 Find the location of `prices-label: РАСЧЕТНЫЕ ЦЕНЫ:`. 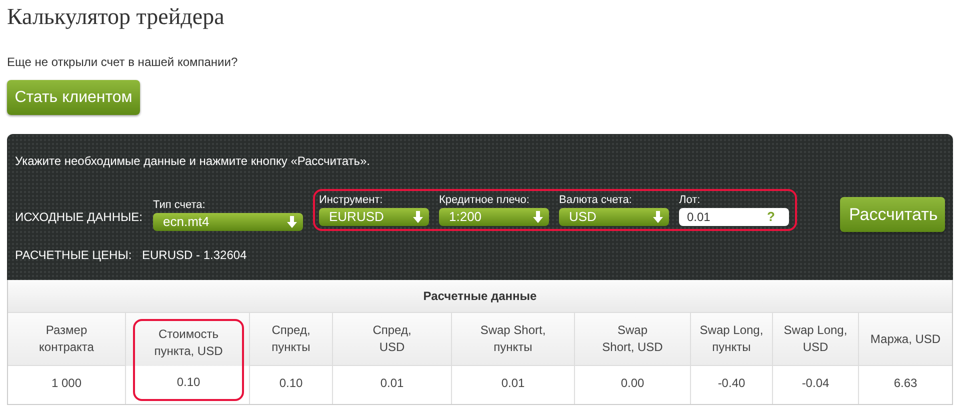

prices-label: РАСЧЕТНЫЕ ЦЕНЫ: is located at coordinates (74, 255).